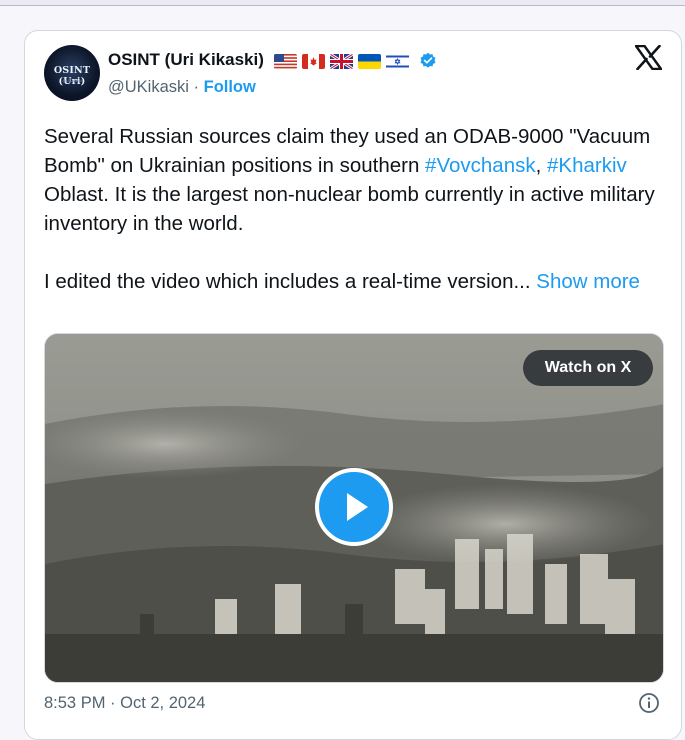  Describe the element at coordinates (588, 281) in the screenshot. I see `show-more-link: Show more` at that location.